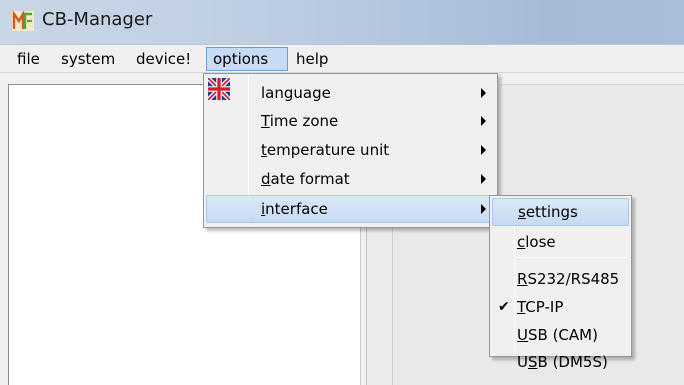 This screenshot has width=684, height=385. I want to click on menu-device: device!, so click(163, 60).